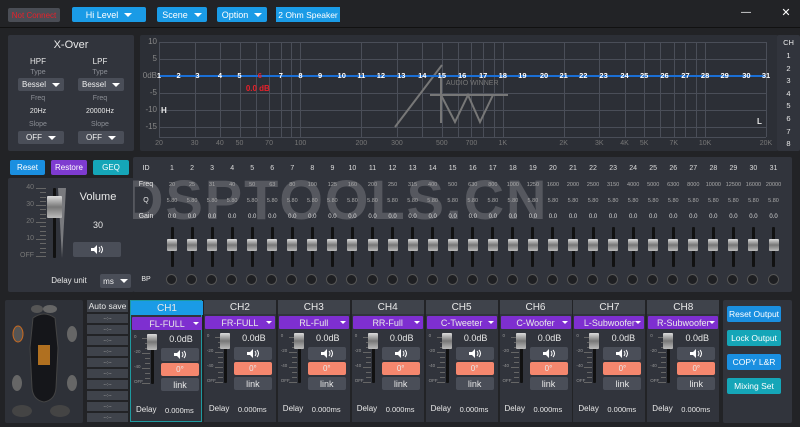  I want to click on eq-band-freq: 6300, so click(673, 185).